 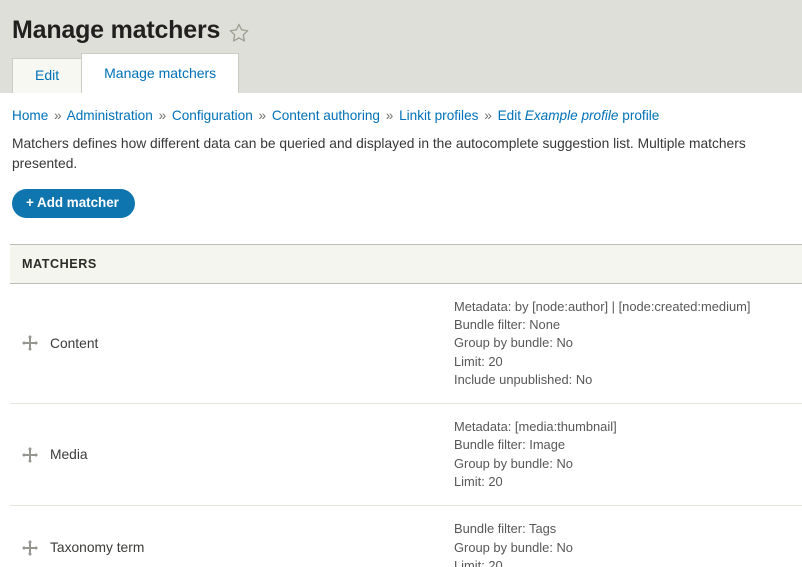 I want to click on breadcrumb-current: Edit Example profile profile, so click(x=579, y=115).